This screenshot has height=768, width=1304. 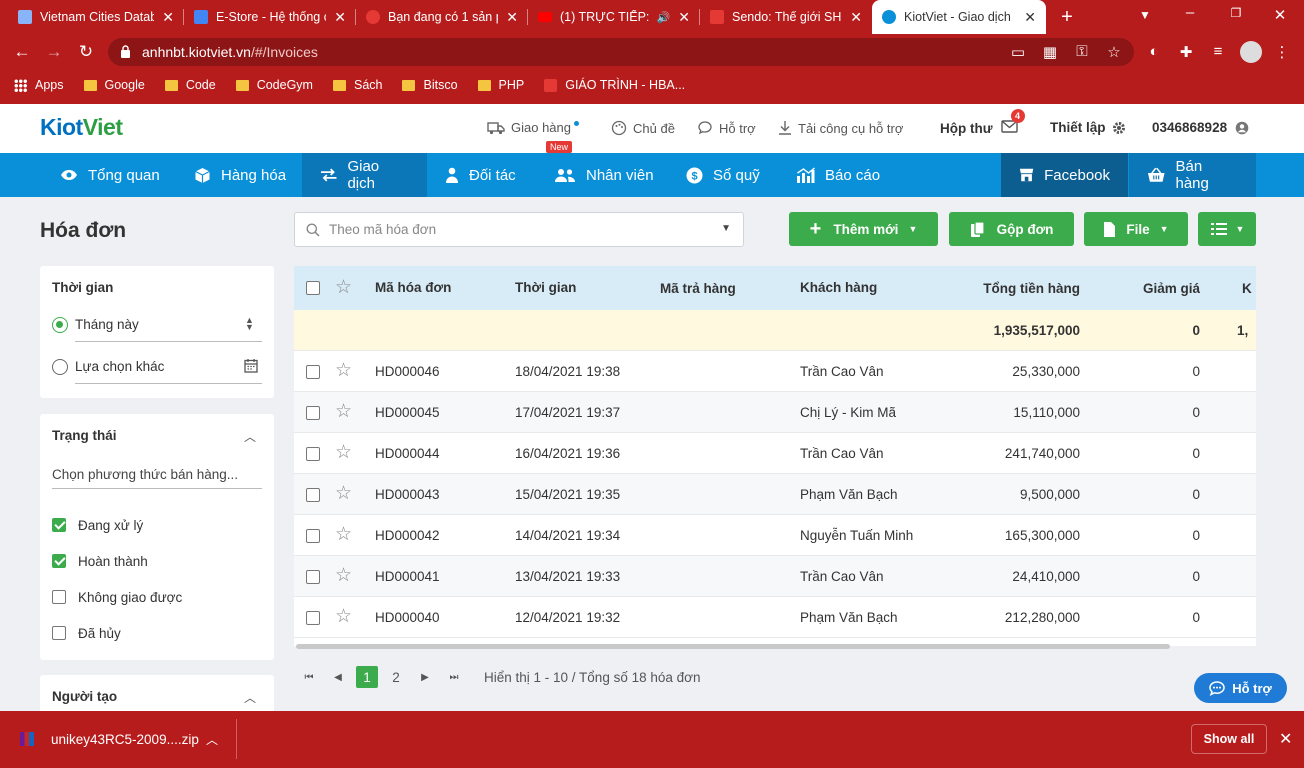 What do you see at coordinates (249, 324) in the screenshot?
I see `sort-icon: ▲ ▼` at bounding box center [249, 324].